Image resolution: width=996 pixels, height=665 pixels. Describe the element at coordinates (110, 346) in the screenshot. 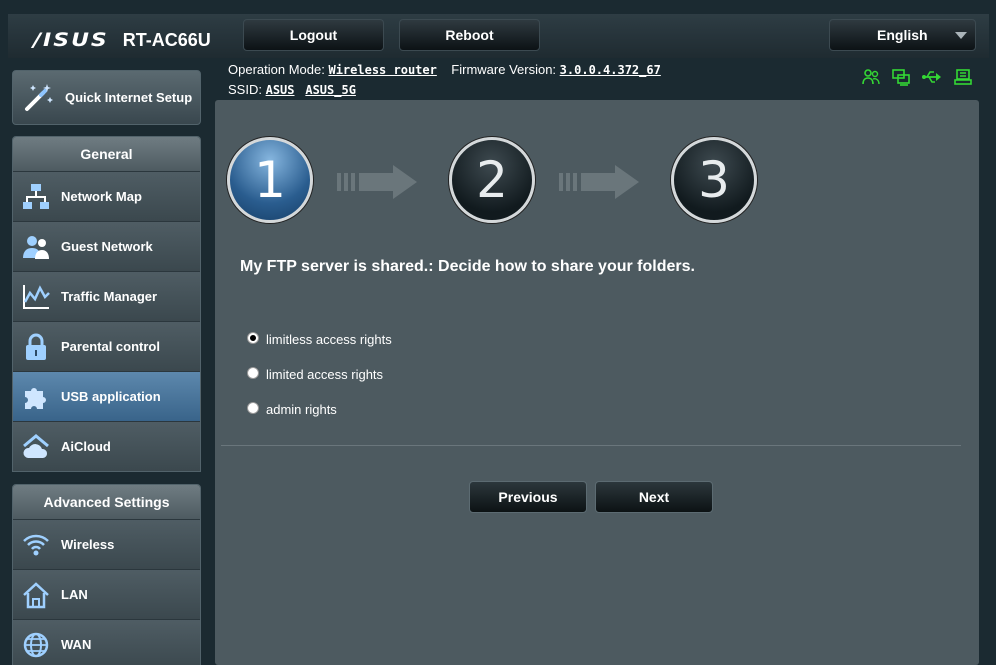

I see `sidebar-item-label: Parental control` at that location.